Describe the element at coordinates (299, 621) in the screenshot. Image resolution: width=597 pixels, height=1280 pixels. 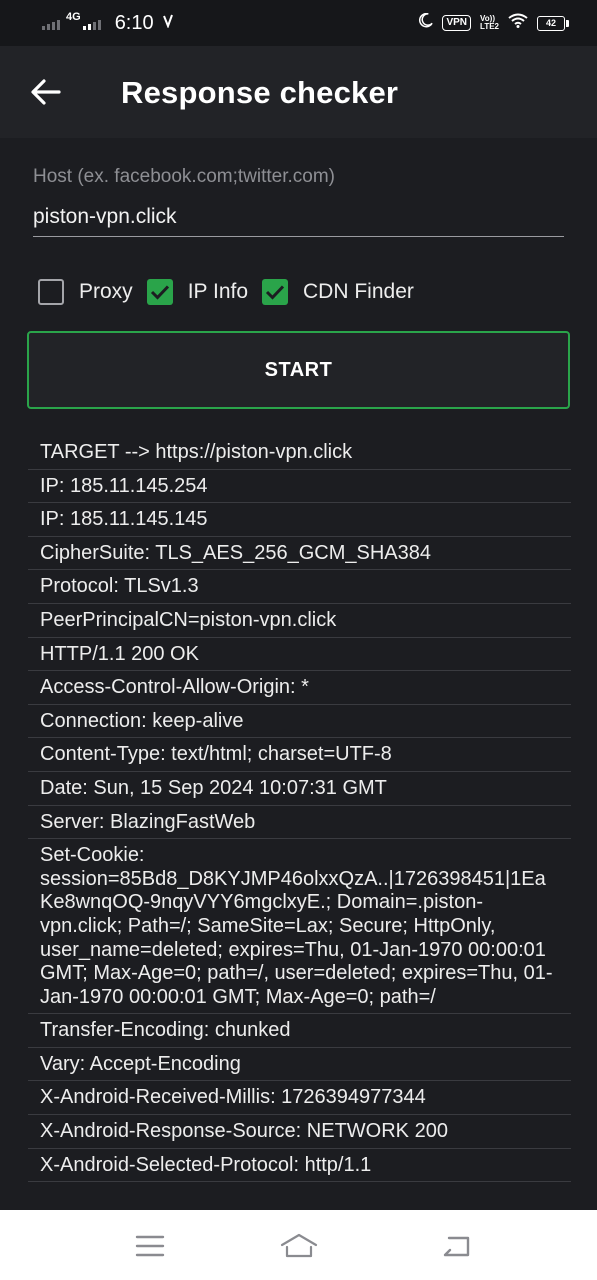
I see `result-row-peer-cn: PeerPrincipalCN=piston-vpn.click` at that location.